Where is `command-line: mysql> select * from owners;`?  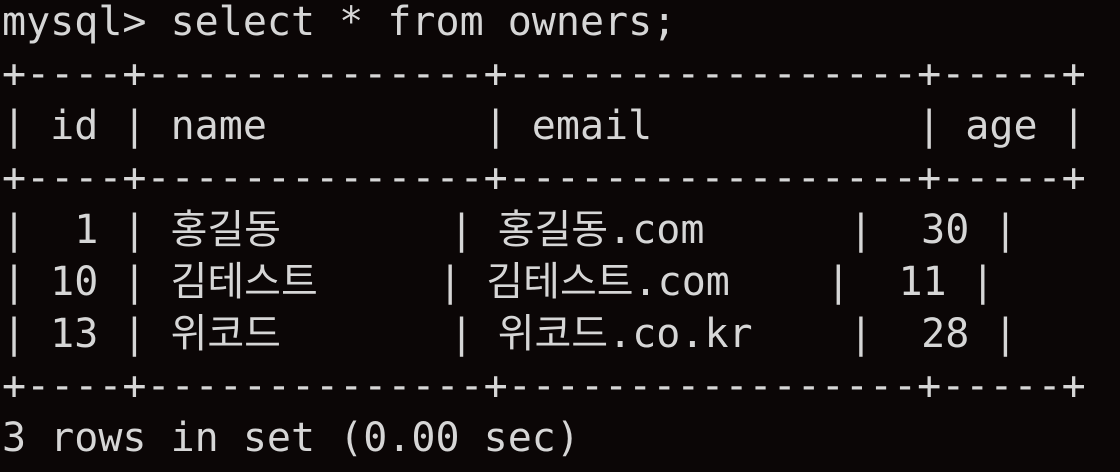 command-line: mysql> select * from owners; is located at coordinates (339, 24).